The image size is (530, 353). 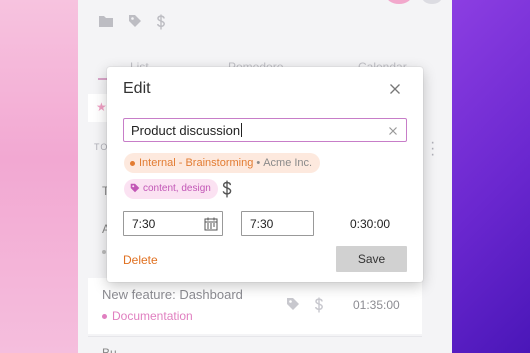 I want to click on tags-text: content, design, so click(x=177, y=188).